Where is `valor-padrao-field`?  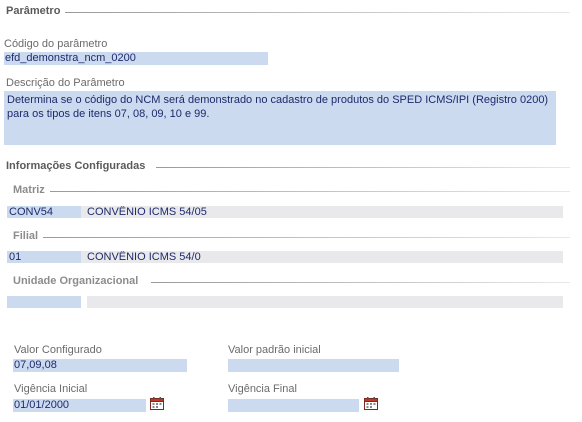
valor-padrao-field is located at coordinates (313, 365).